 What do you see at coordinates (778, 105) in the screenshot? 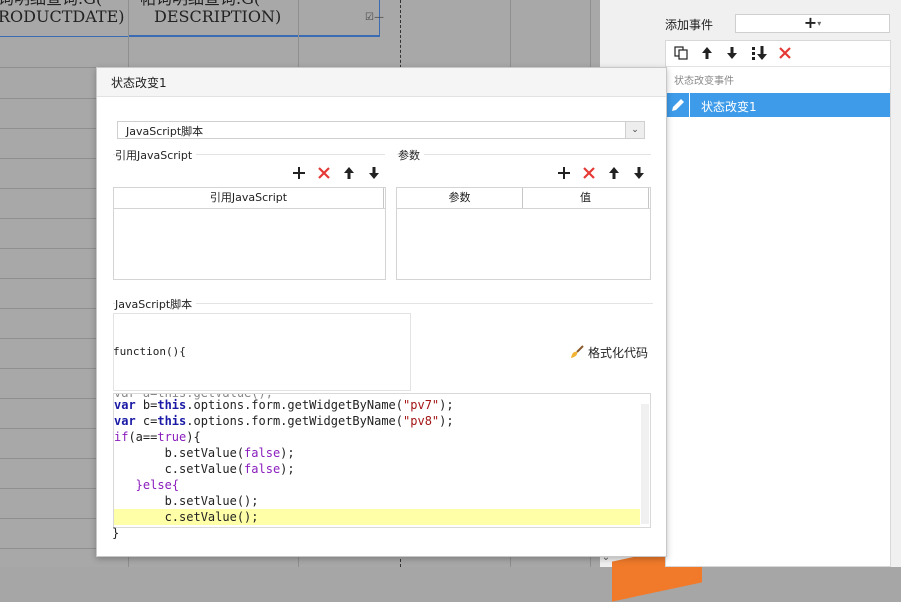
I see `event-list-item: 状态改变1` at bounding box center [778, 105].